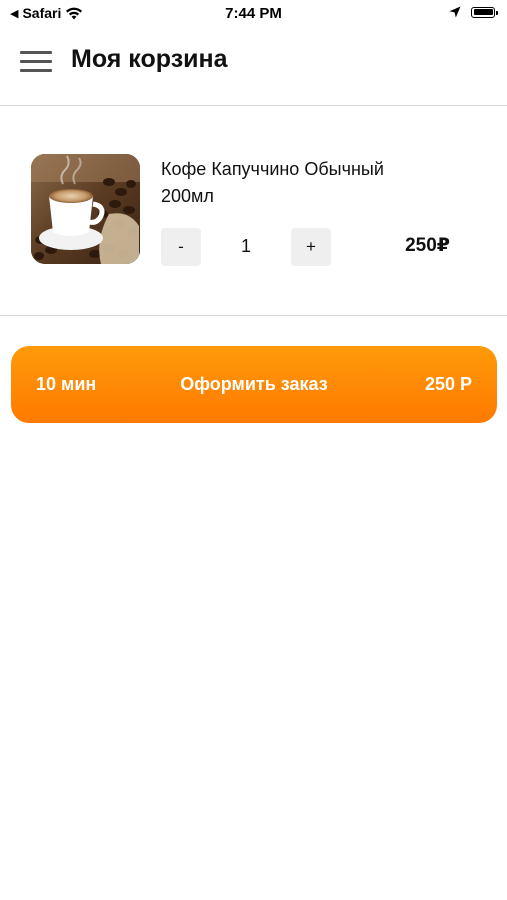  I want to click on product-image, so click(85, 209).